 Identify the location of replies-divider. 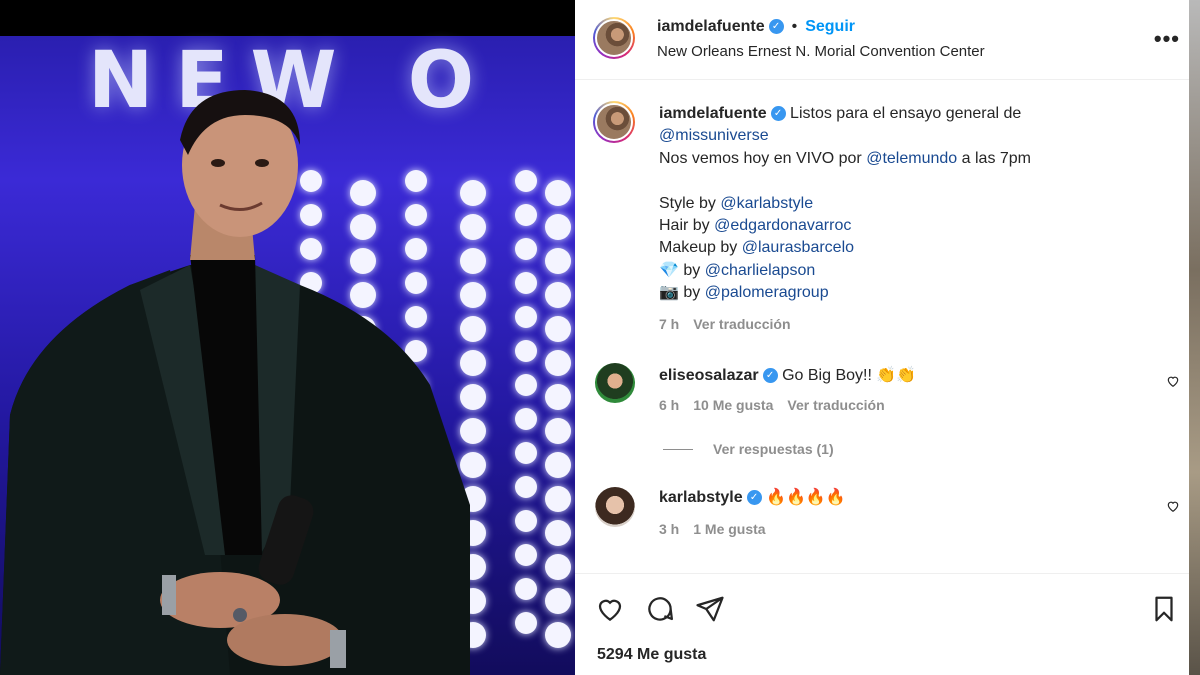
(678, 449).